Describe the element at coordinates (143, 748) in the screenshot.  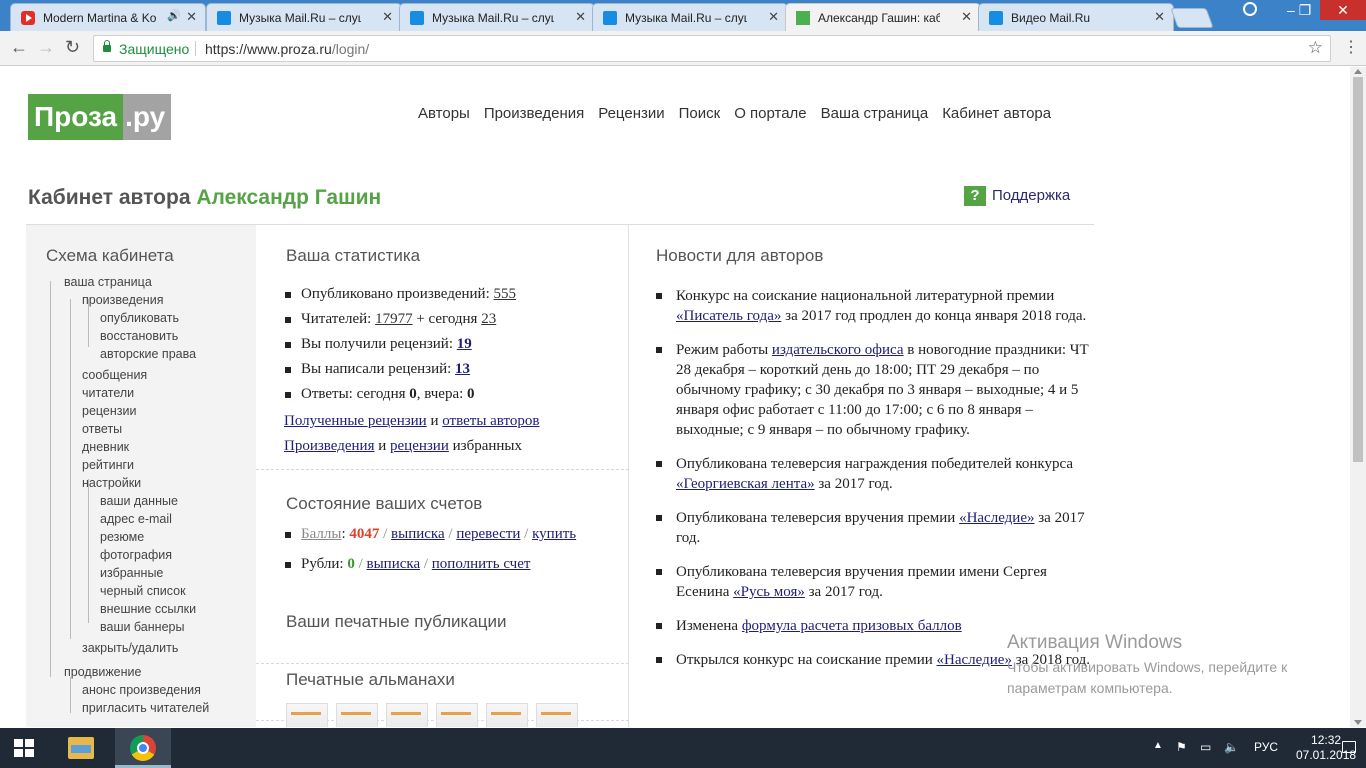
I see `taskbar-chrome` at that location.